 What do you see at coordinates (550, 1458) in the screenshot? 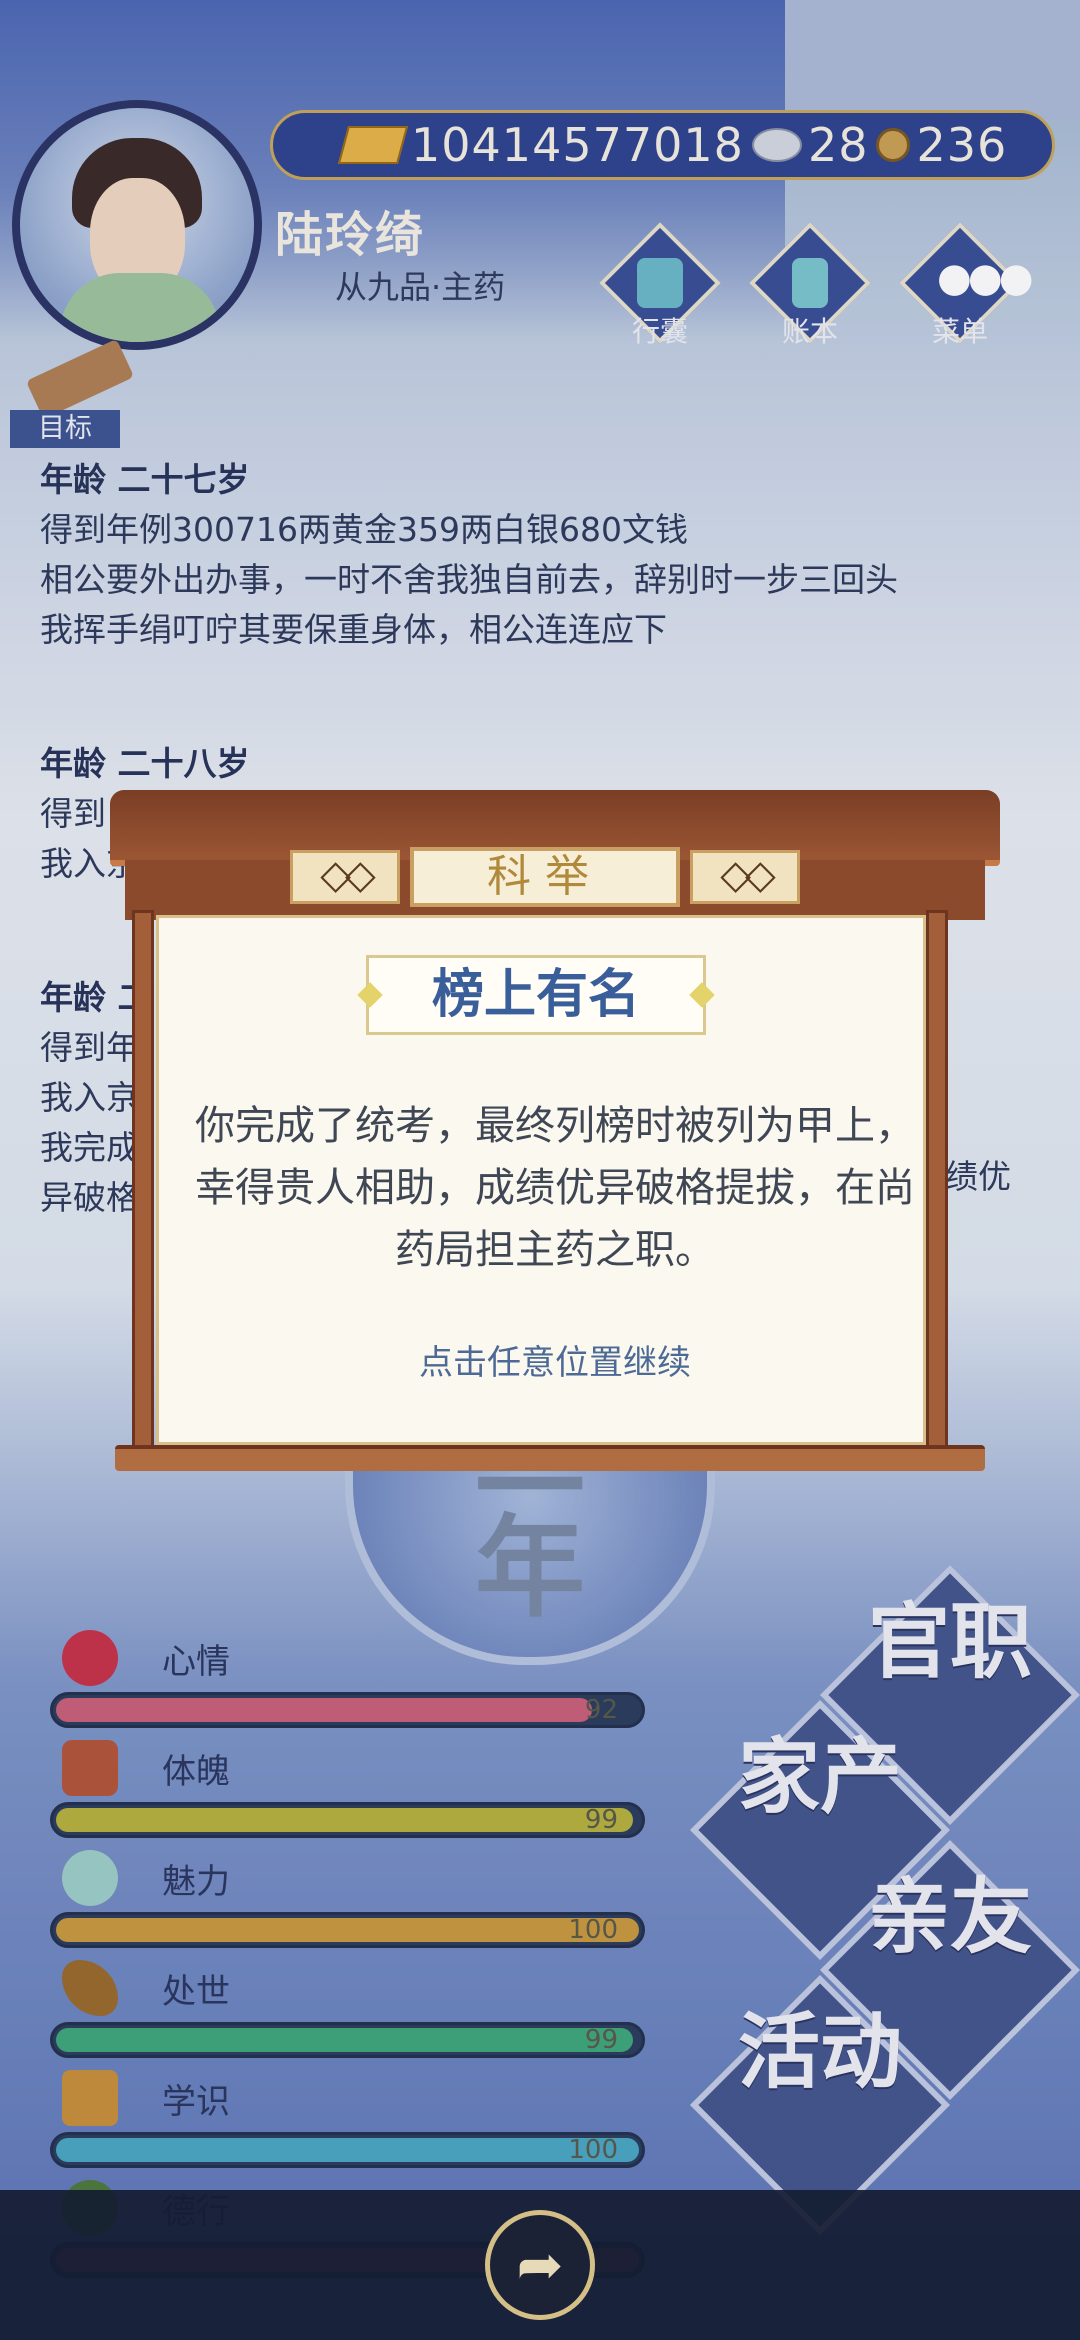
I see `modal-base` at bounding box center [550, 1458].